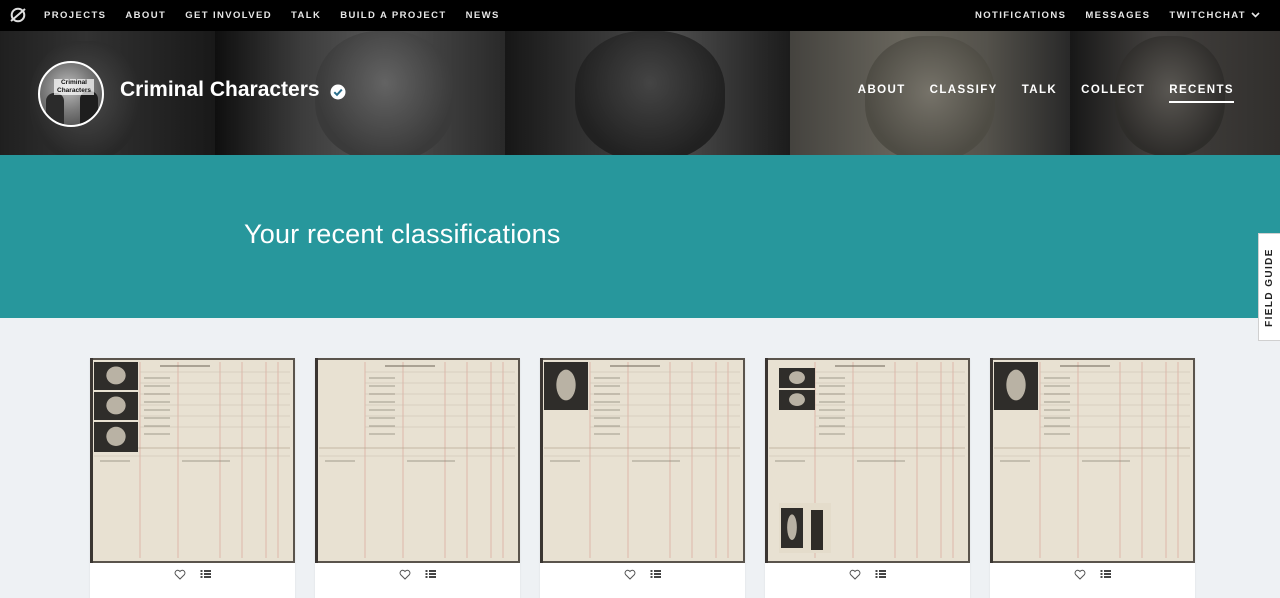 This screenshot has width=1280, height=598. What do you see at coordinates (817, 530) in the screenshot?
I see `standing-figure` at bounding box center [817, 530].